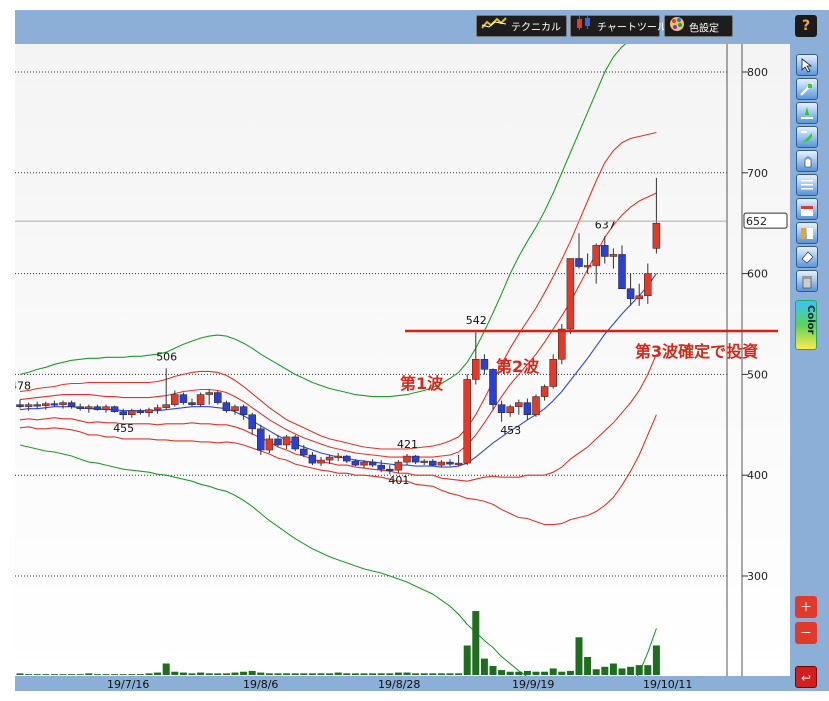  Describe the element at coordinates (632, 28) in the screenshot. I see `chart-tool-label: チャートツール` at that location.